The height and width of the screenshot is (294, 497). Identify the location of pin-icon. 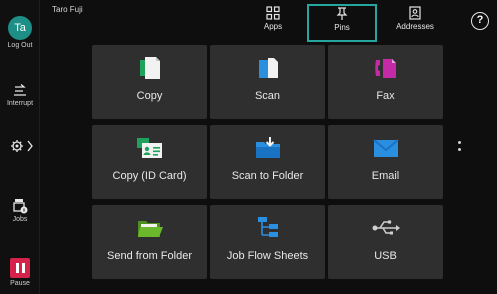
(342, 13).